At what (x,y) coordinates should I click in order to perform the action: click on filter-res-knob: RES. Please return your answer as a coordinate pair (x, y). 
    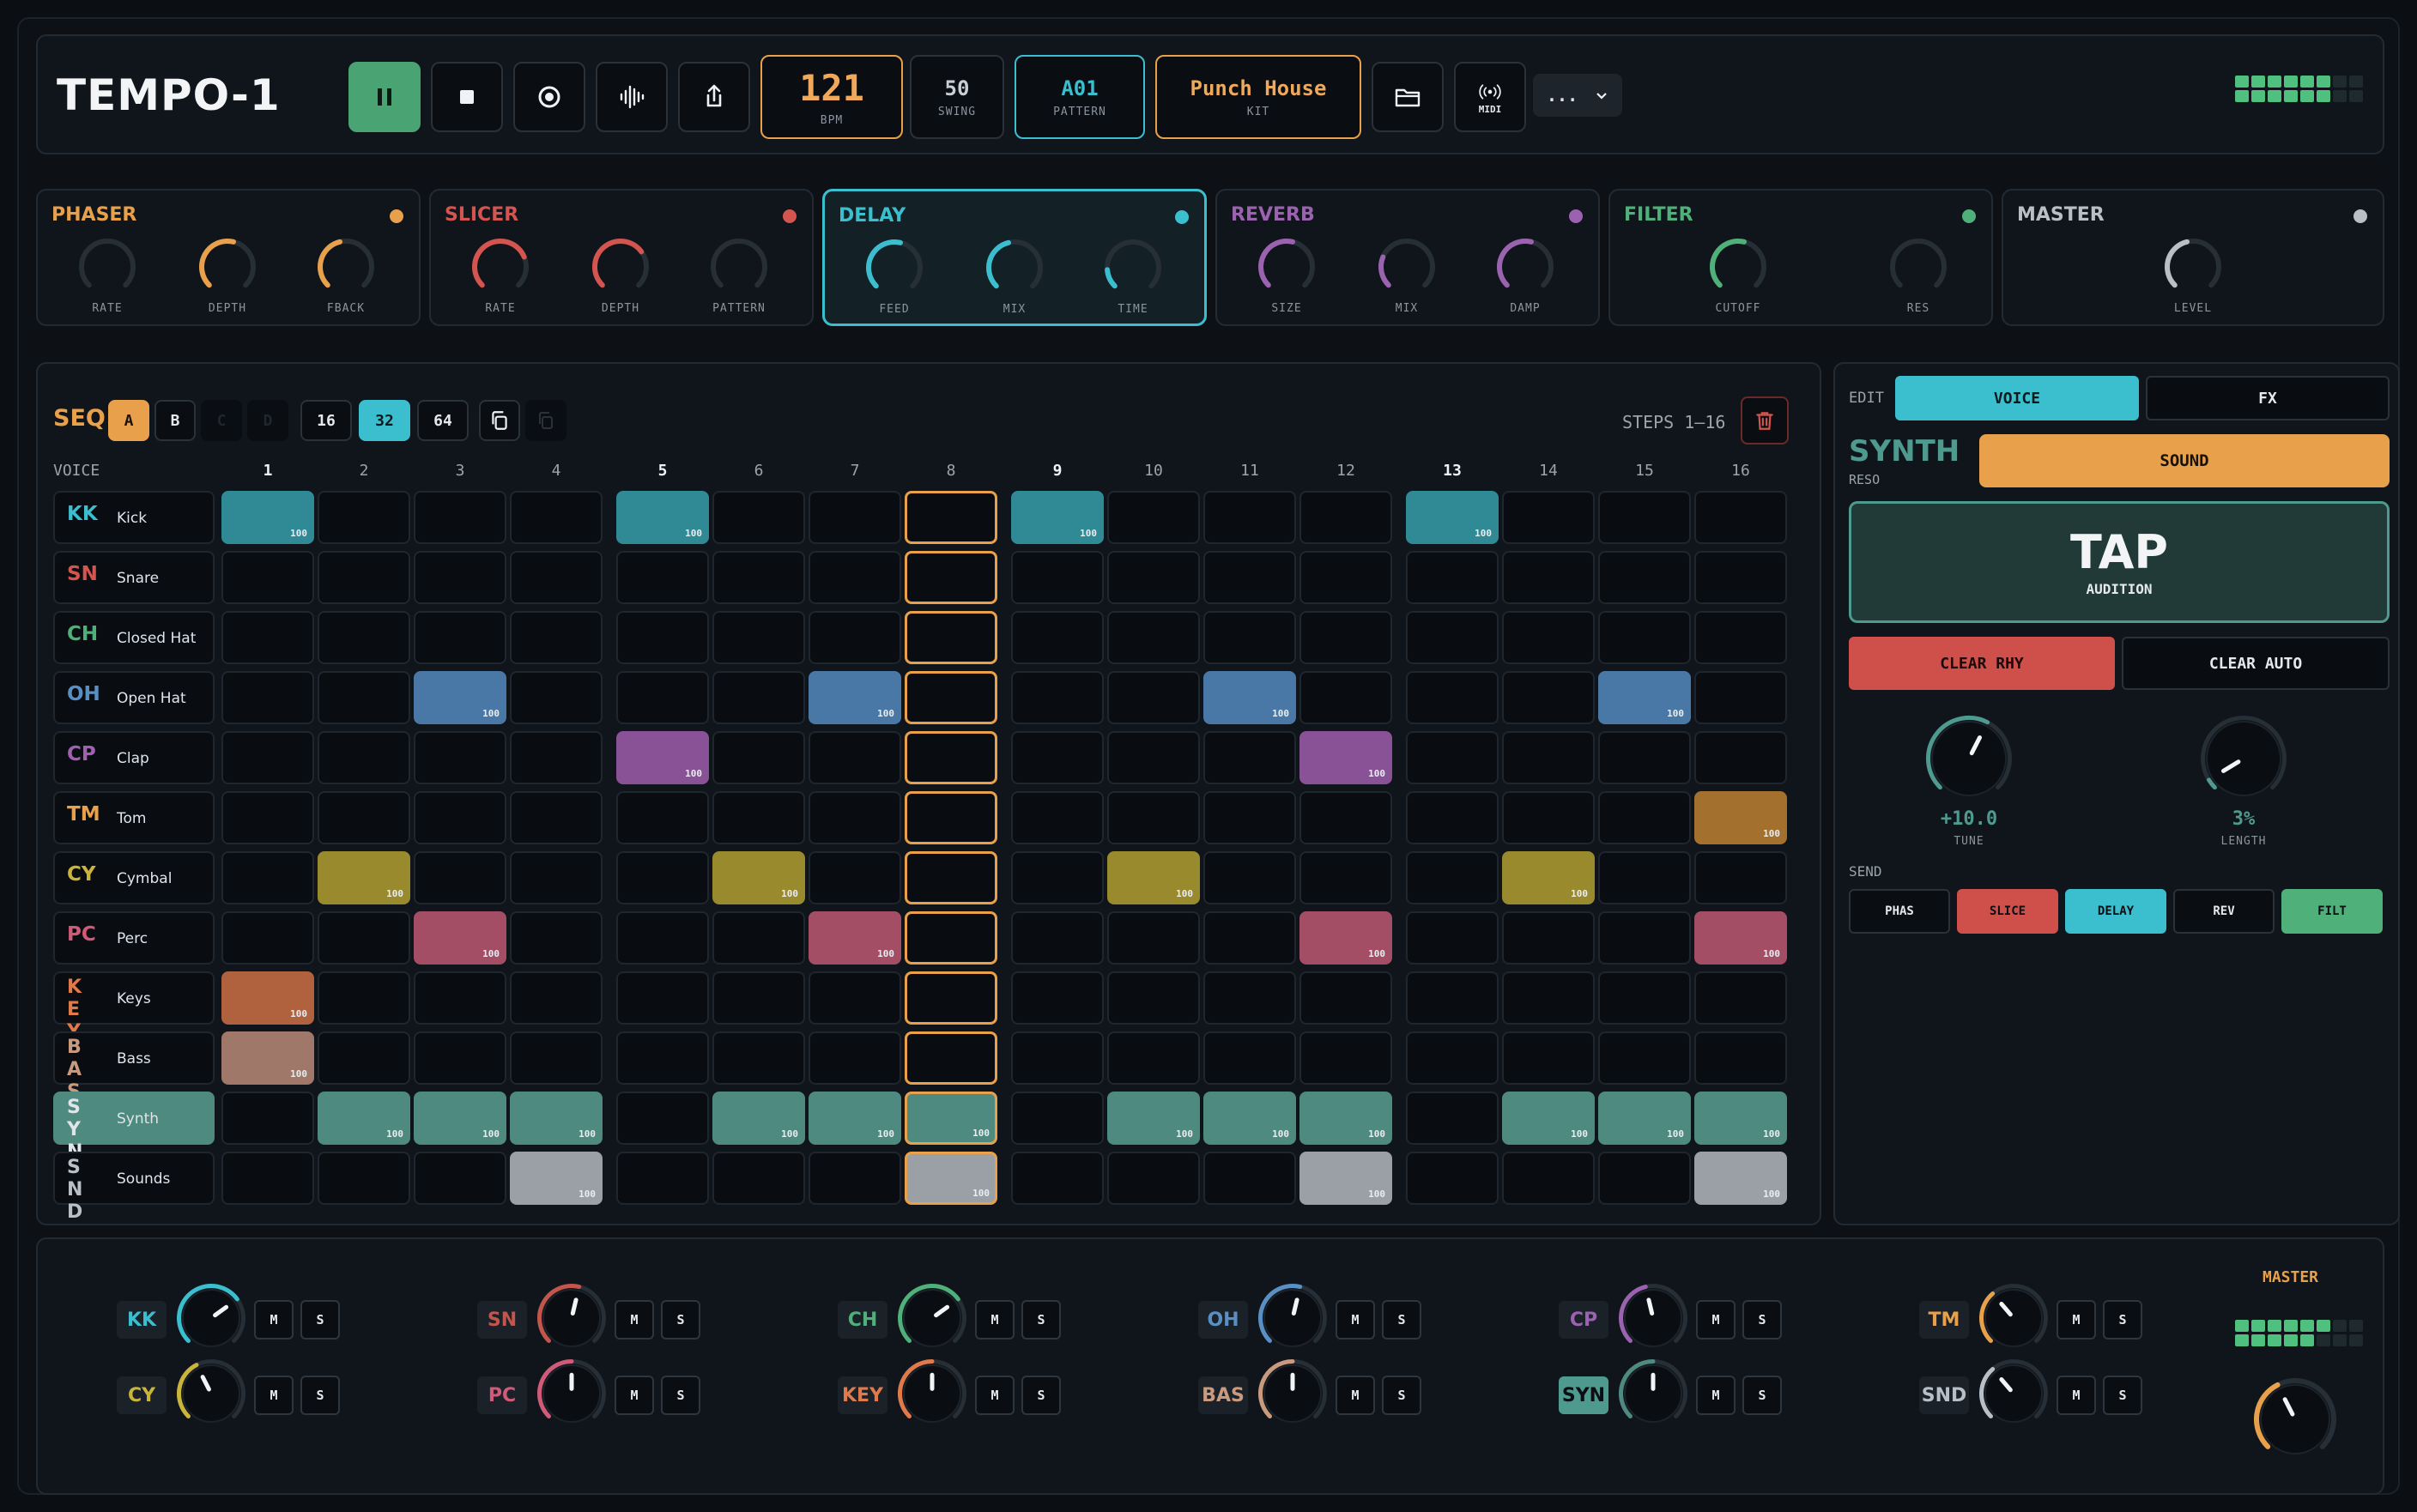
    Looking at the image, I should click on (1918, 276).